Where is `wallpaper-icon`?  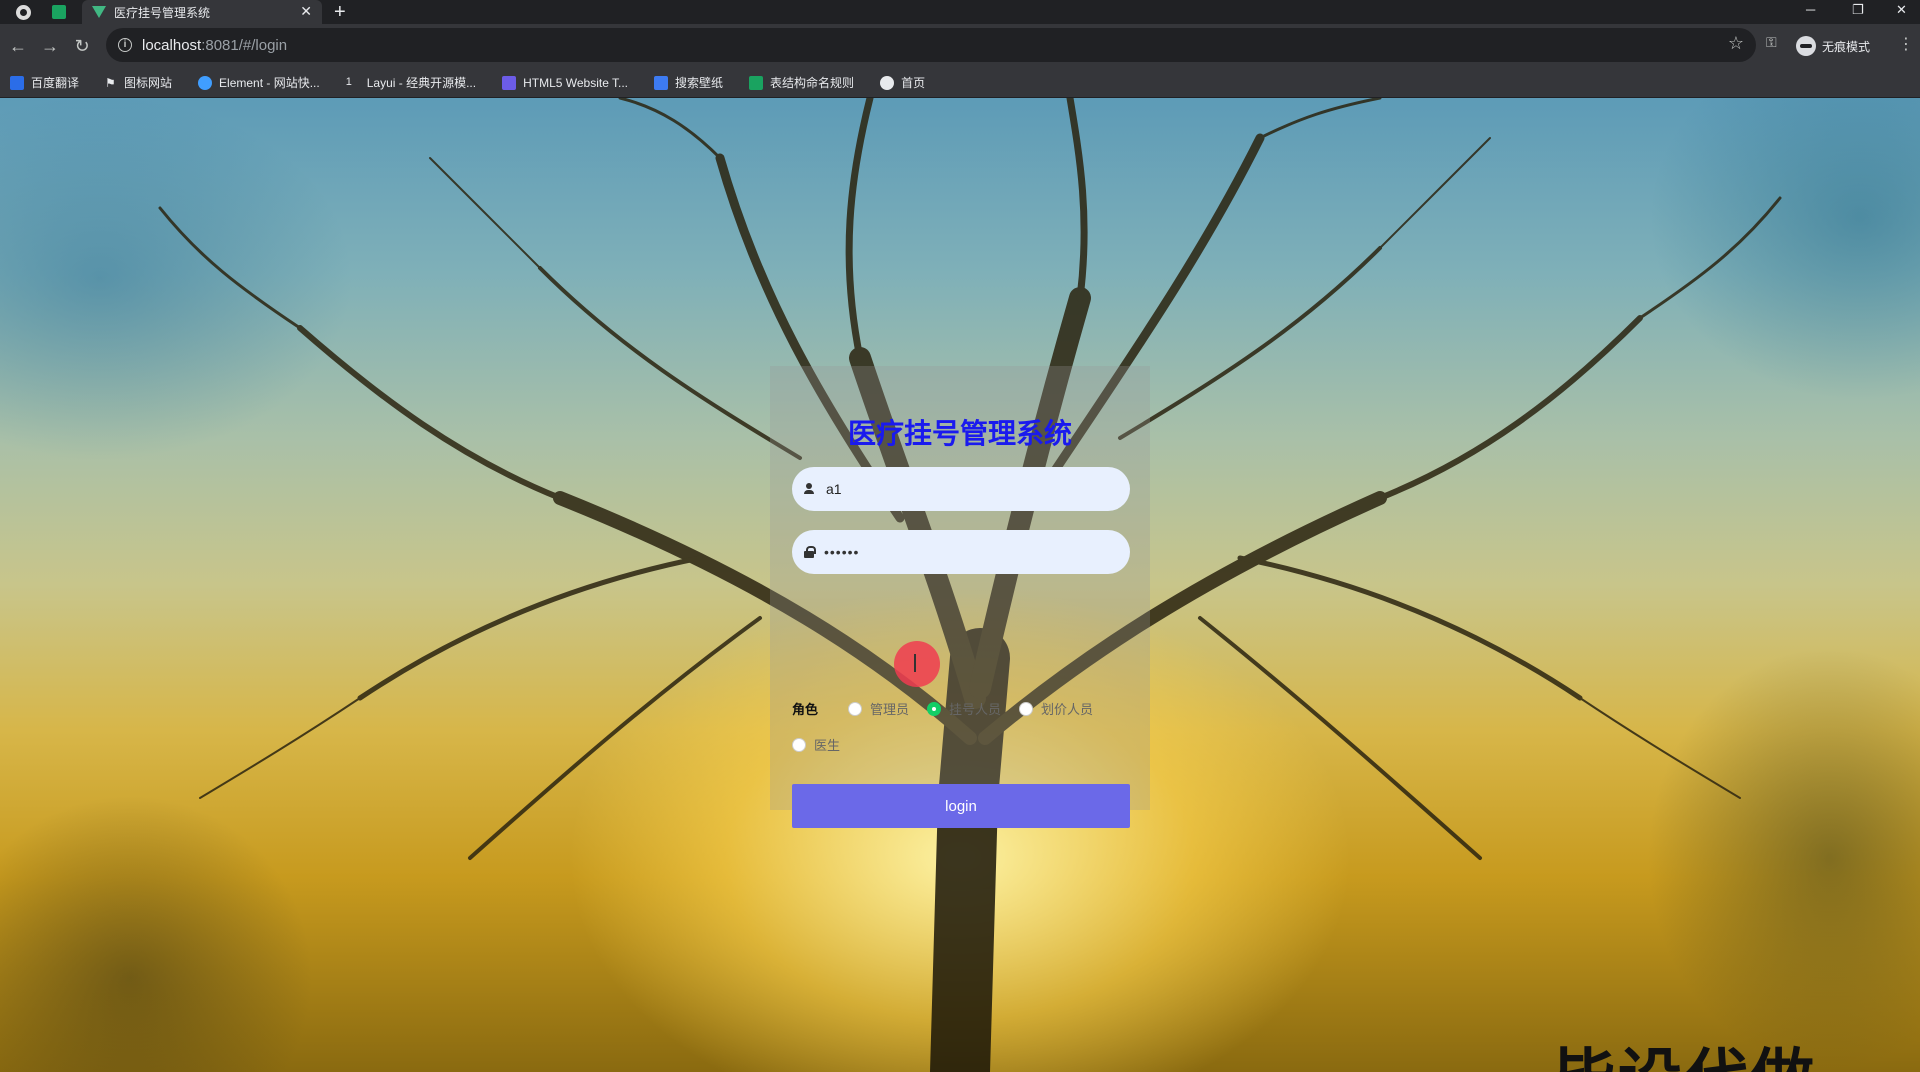 wallpaper-icon is located at coordinates (661, 82).